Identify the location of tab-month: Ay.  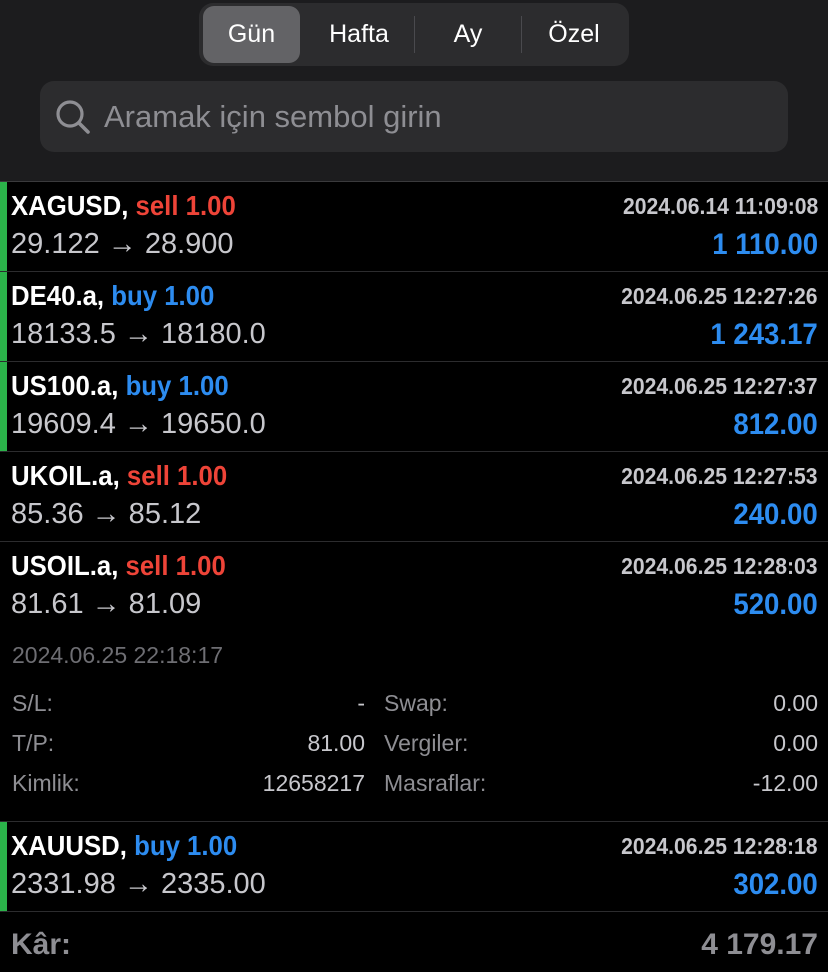
(468, 34).